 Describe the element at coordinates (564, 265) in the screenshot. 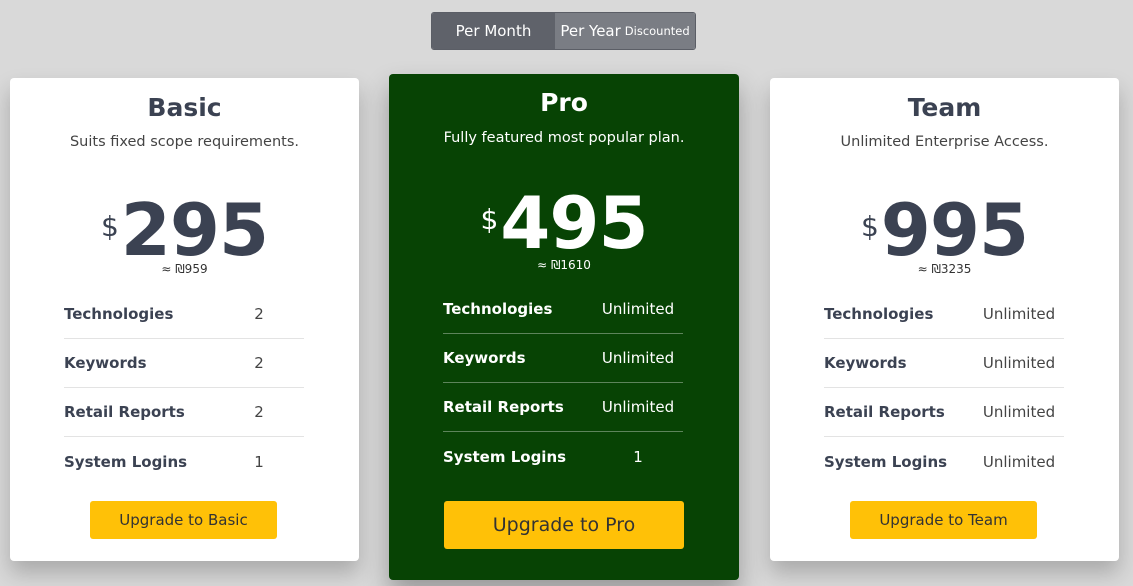

I see `price-approx-ils: ≈ ₪1610` at that location.